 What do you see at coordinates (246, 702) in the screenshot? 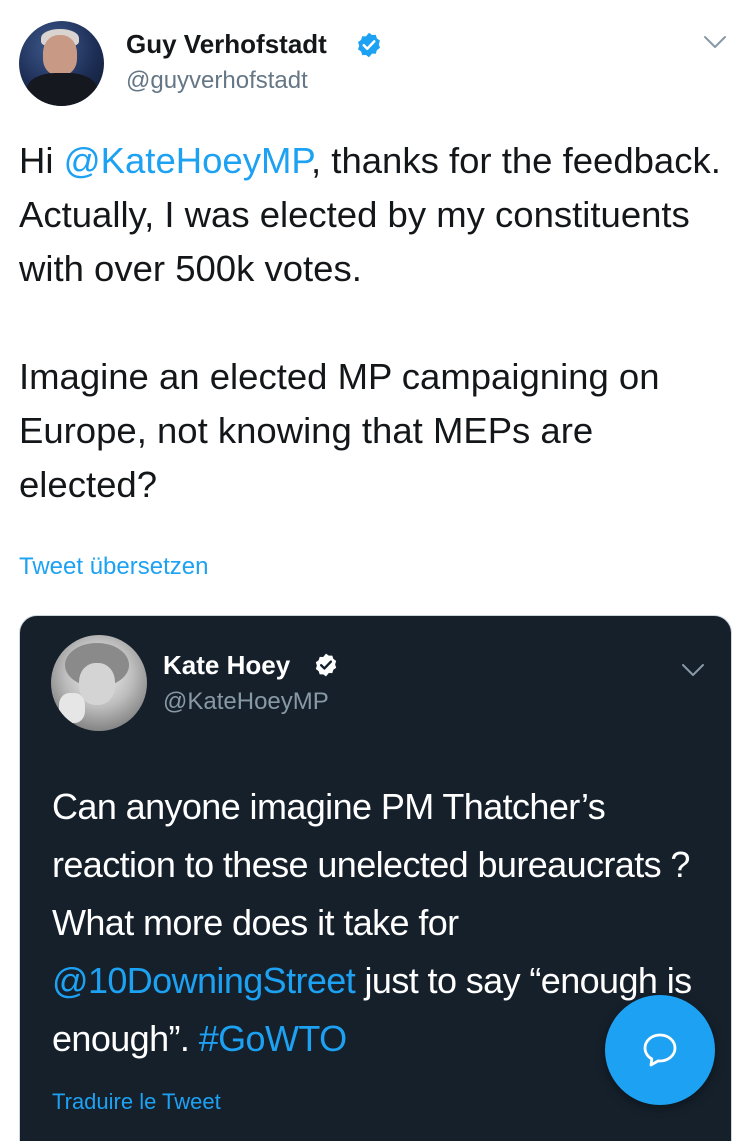
I see `quoted-author-handle: @KateHoeyMP` at bounding box center [246, 702].